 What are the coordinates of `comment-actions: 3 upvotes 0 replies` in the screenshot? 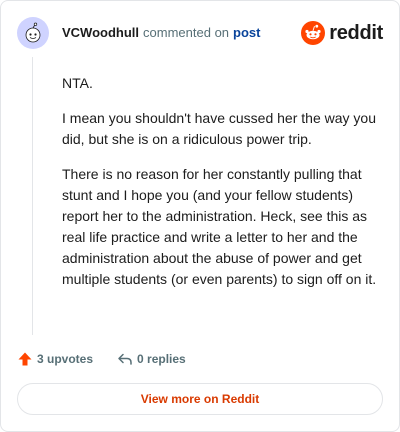 It's located at (101, 359).